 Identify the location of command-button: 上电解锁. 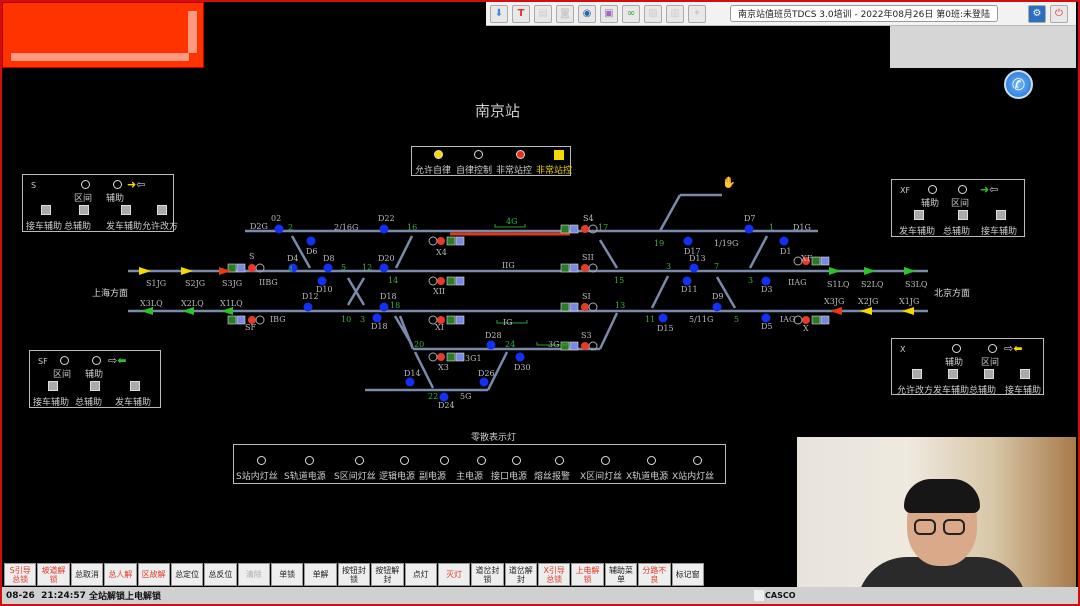
(587, 574).